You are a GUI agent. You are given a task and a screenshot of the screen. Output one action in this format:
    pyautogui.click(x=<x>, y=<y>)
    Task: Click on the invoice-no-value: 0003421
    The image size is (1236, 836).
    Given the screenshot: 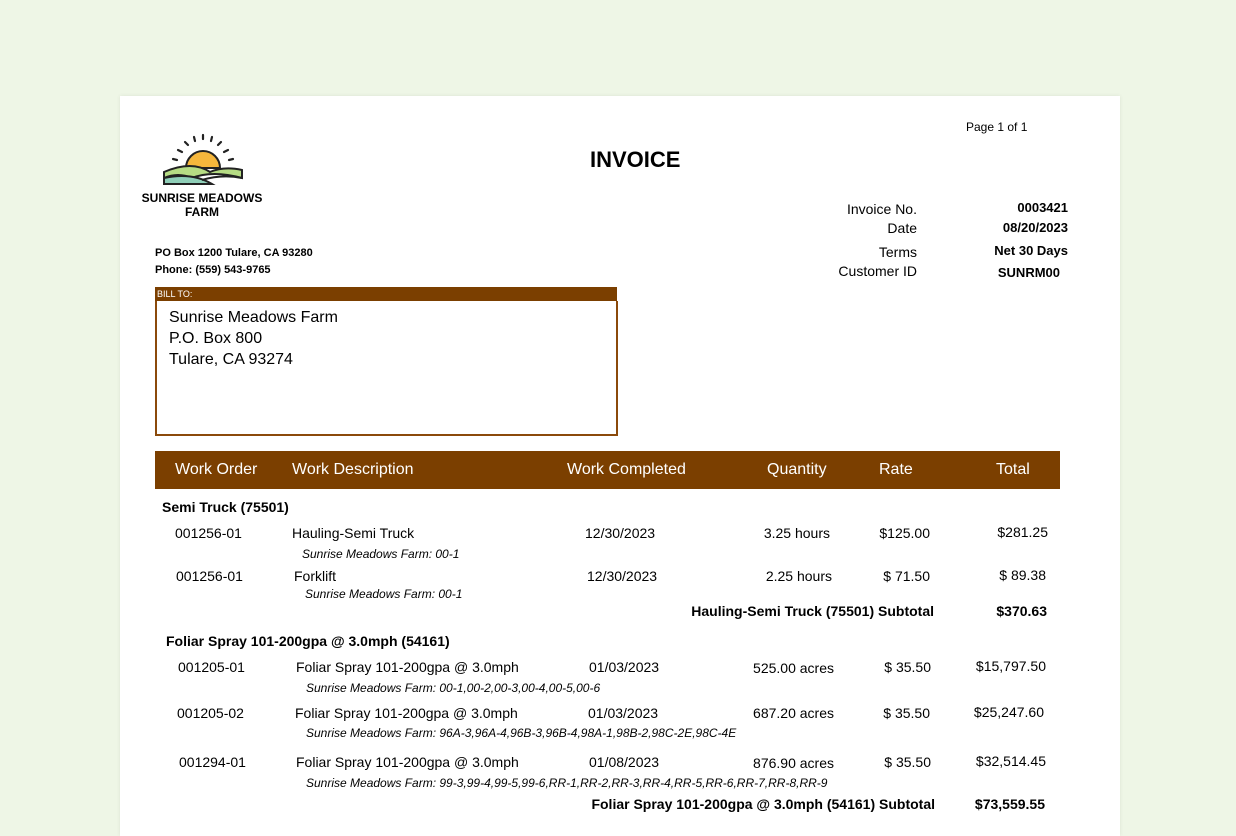 What is the action you would take?
    pyautogui.click(x=1042, y=207)
    